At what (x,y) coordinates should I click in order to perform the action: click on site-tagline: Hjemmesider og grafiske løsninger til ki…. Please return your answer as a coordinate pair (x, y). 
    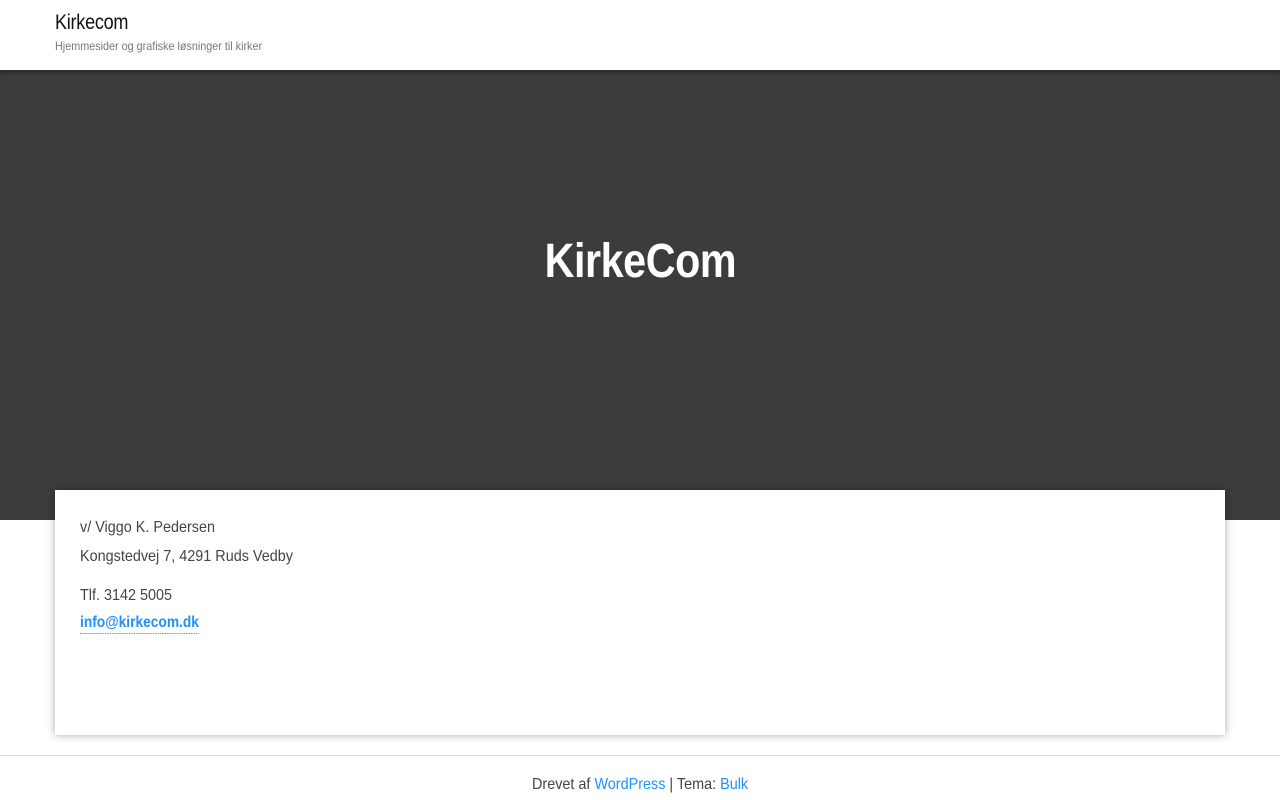
    Looking at the image, I should click on (159, 46).